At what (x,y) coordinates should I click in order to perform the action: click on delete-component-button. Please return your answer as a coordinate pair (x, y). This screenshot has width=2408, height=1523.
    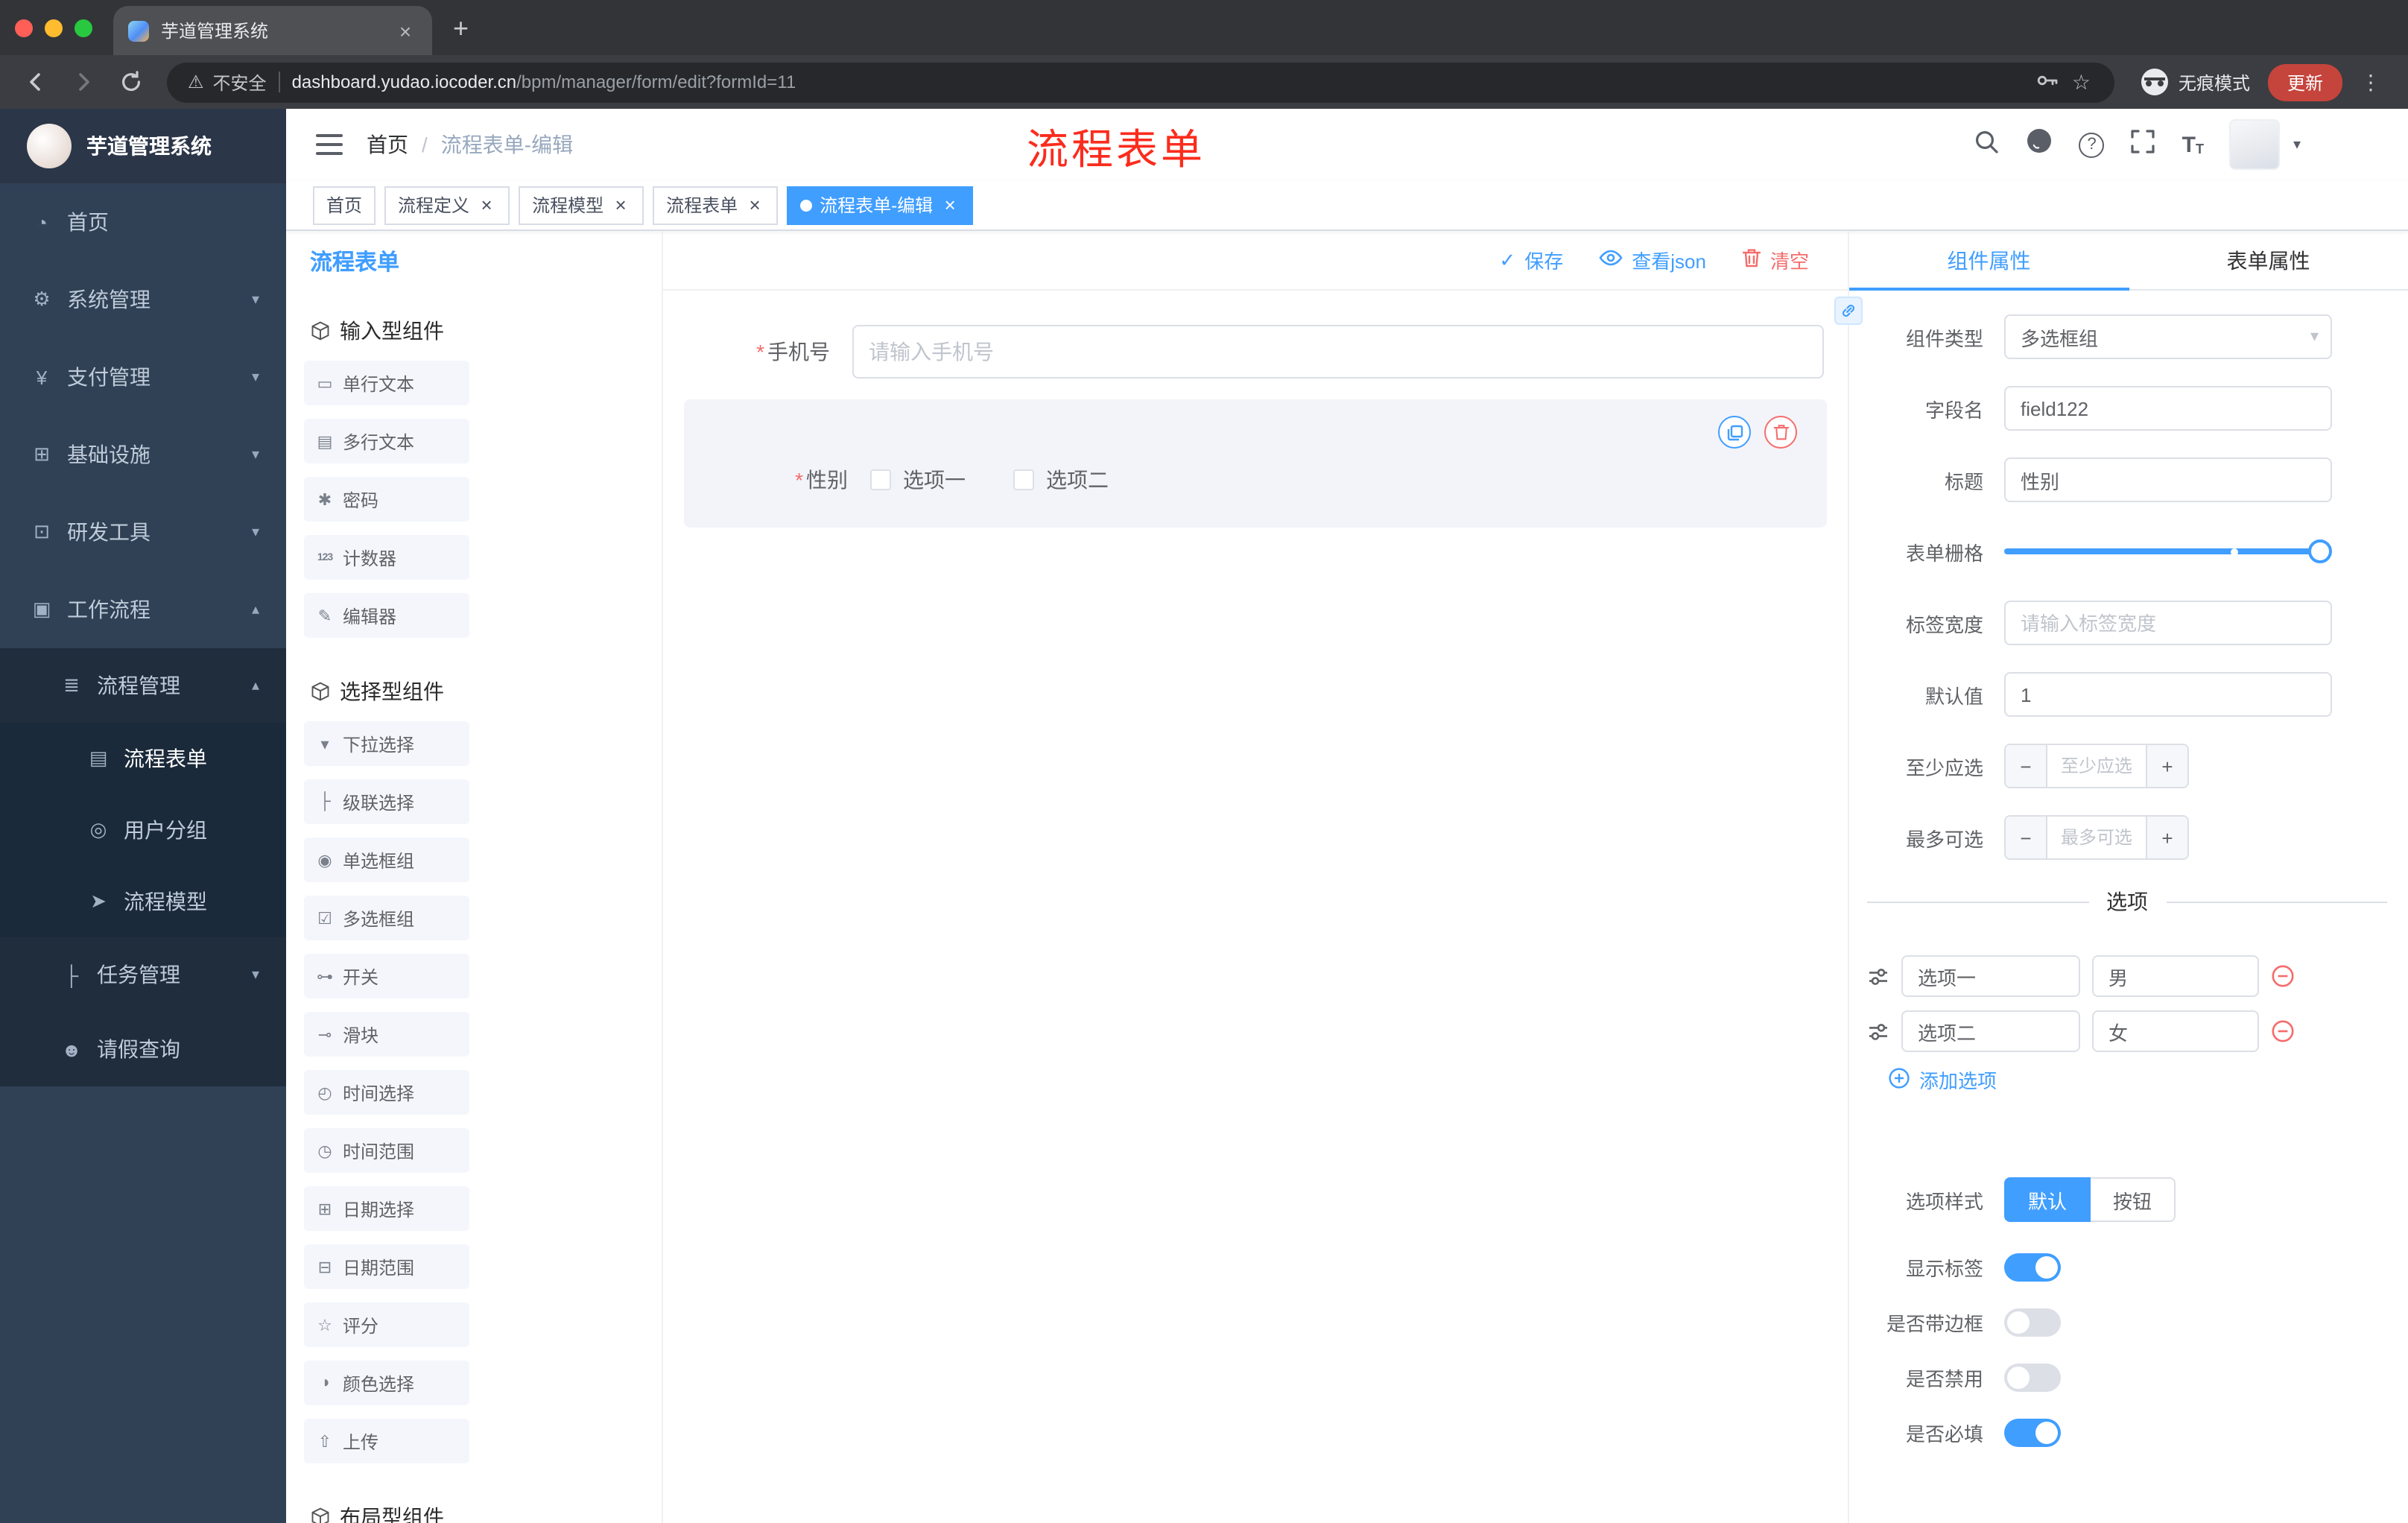
    Looking at the image, I should click on (1780, 432).